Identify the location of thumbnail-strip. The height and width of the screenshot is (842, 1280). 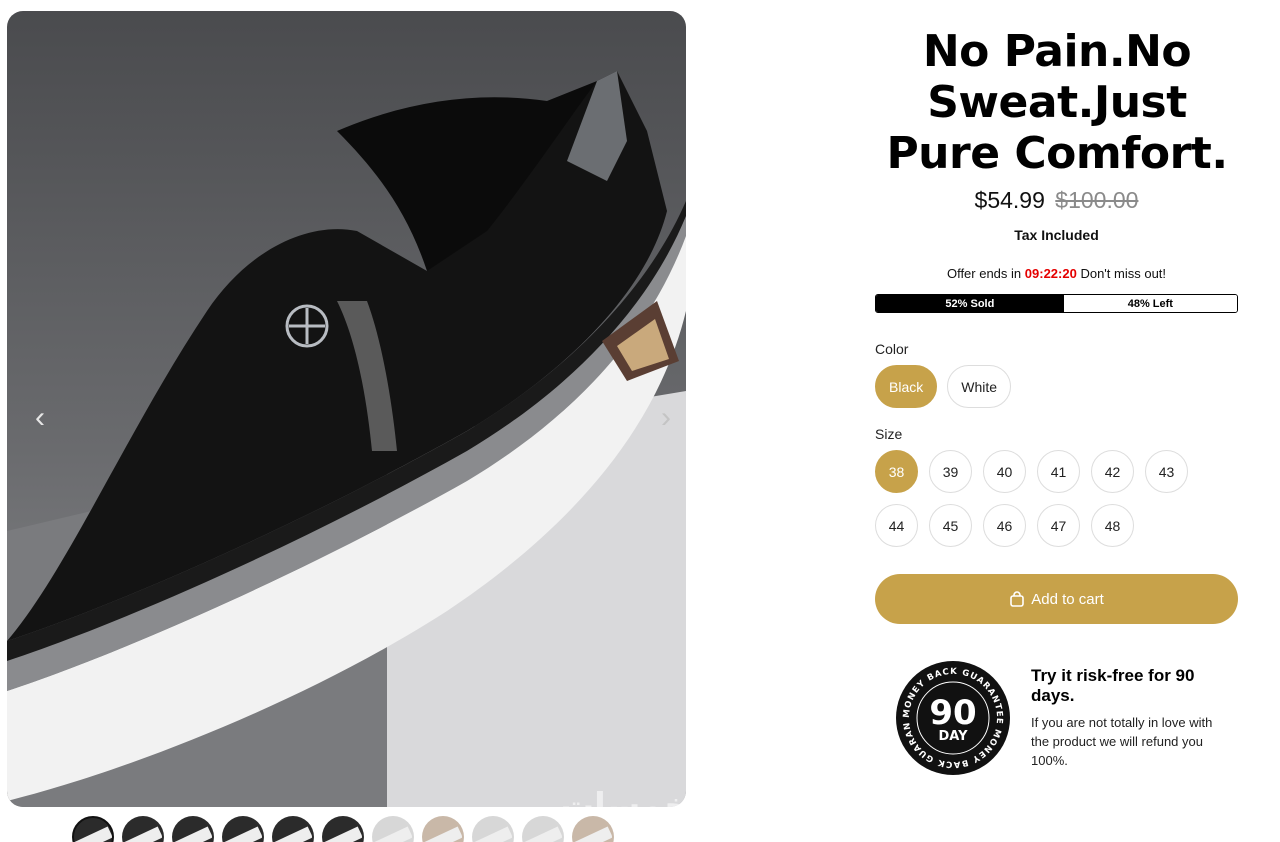
(343, 829).